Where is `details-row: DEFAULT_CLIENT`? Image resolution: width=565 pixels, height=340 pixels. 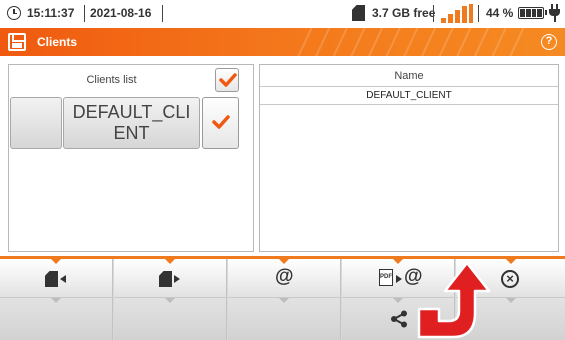 details-row: DEFAULT_CLIENT is located at coordinates (409, 96).